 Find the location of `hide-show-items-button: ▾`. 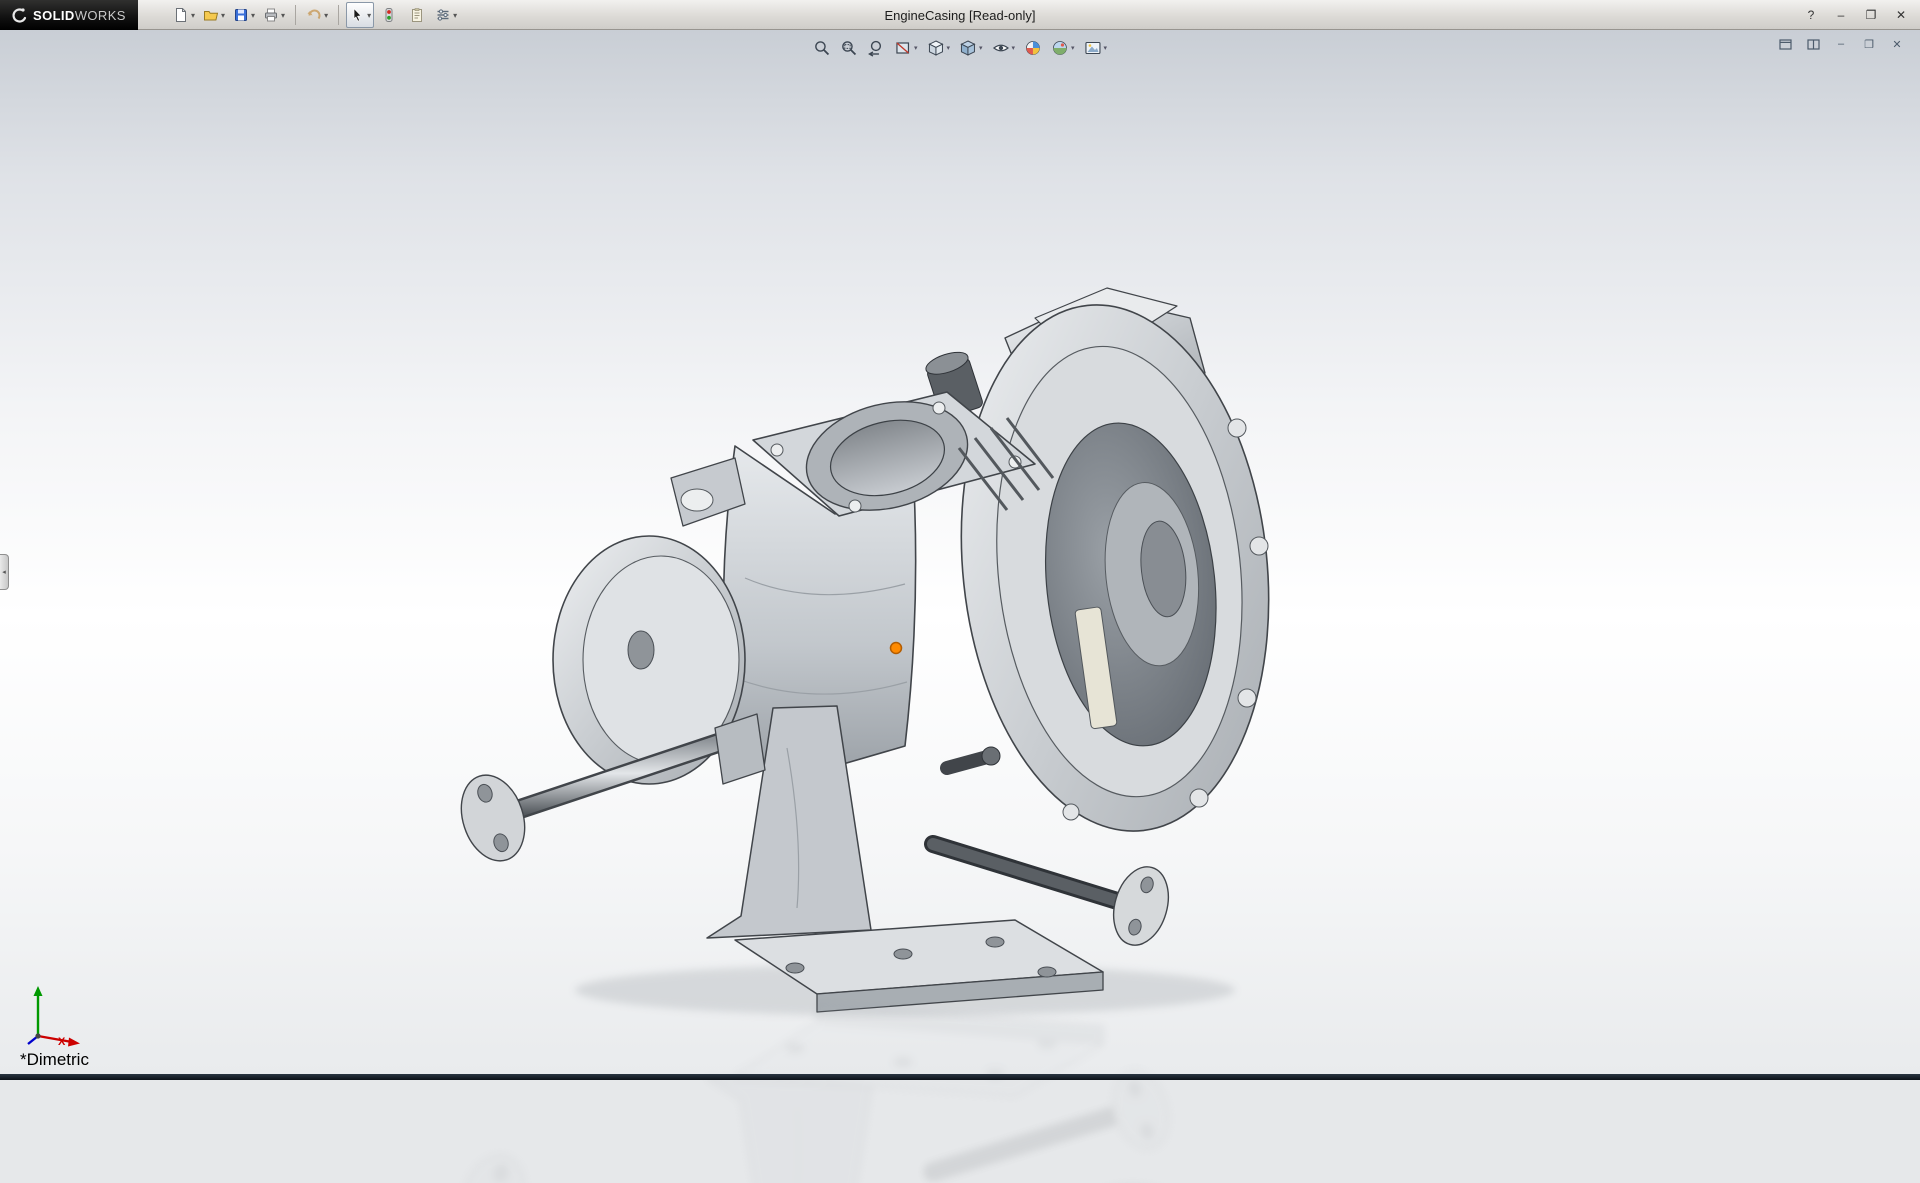

hide-show-items-button: ▾ is located at coordinates (1004, 48).